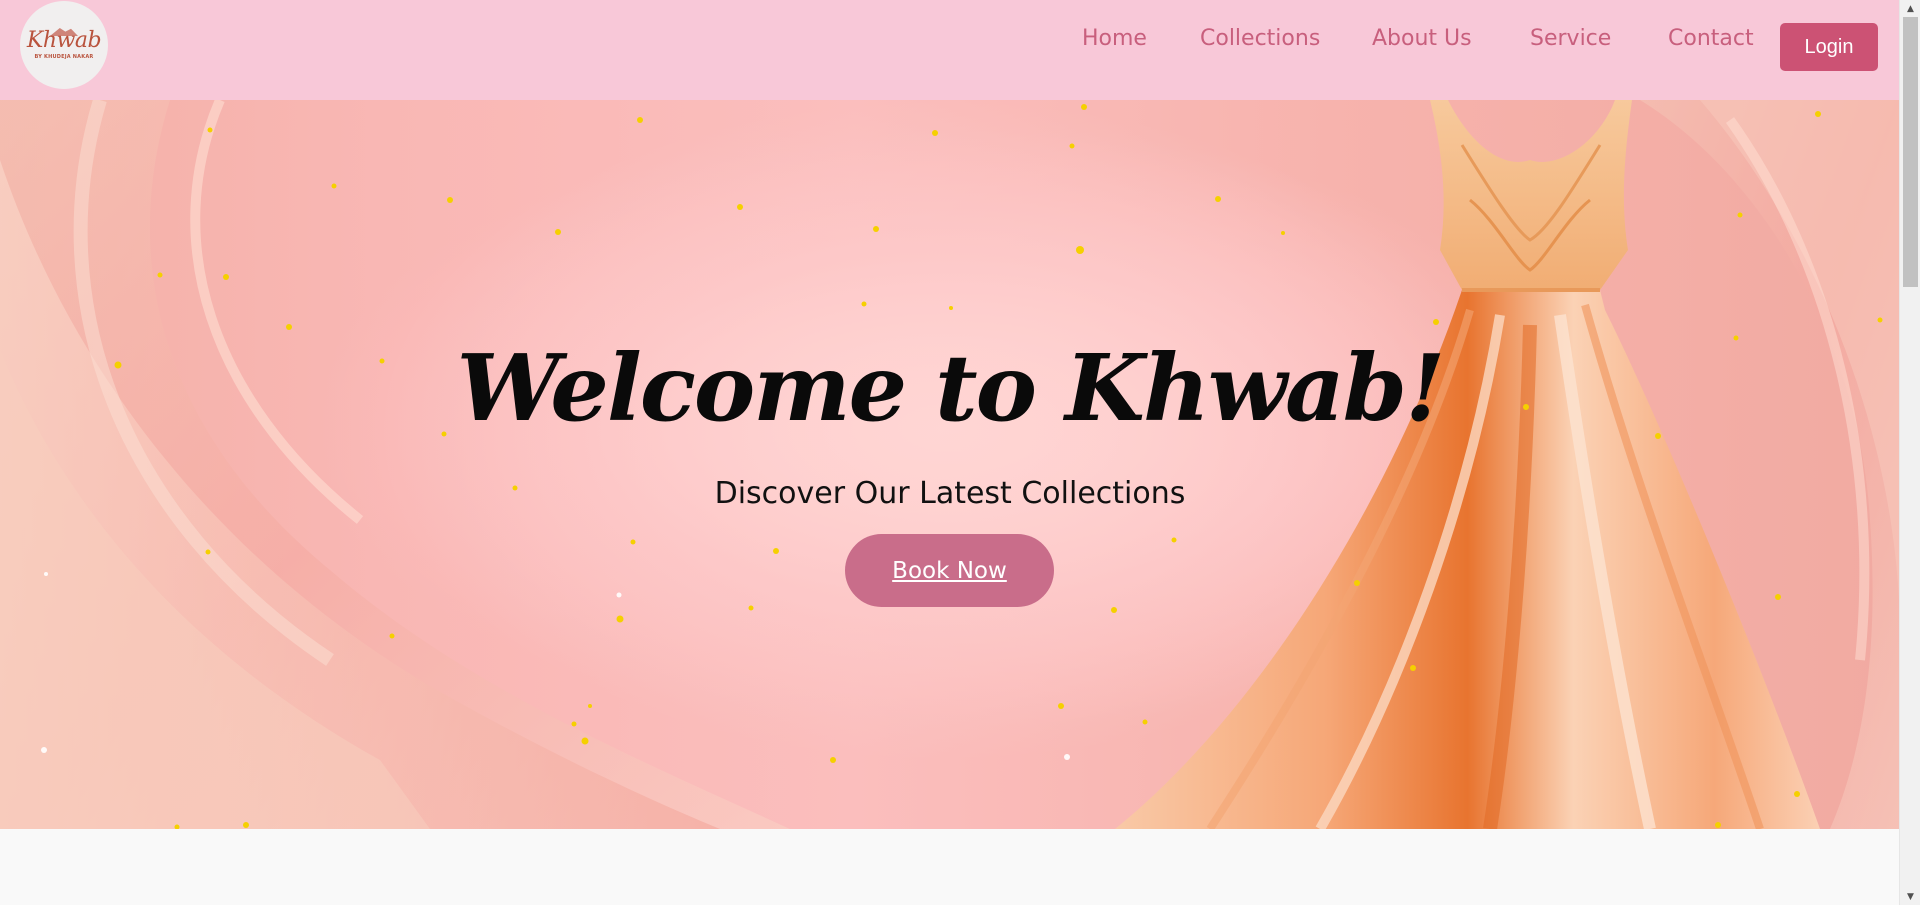 The height and width of the screenshot is (905, 1920). What do you see at coordinates (949, 570) in the screenshot?
I see `book-now-button: Book Now` at bounding box center [949, 570].